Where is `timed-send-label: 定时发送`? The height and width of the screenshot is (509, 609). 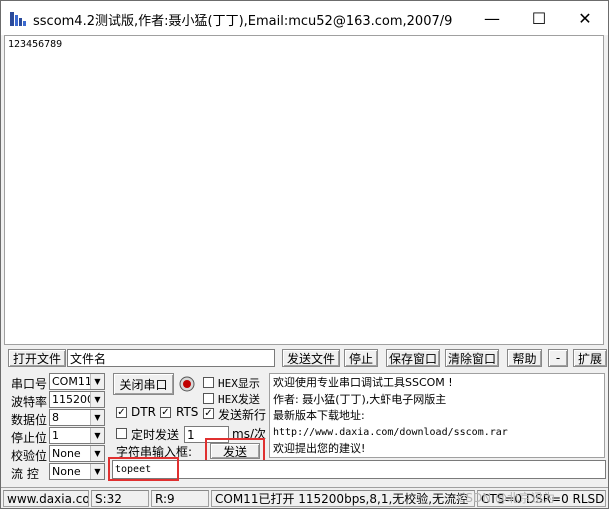 timed-send-label: 定时发送 is located at coordinates (155, 435).